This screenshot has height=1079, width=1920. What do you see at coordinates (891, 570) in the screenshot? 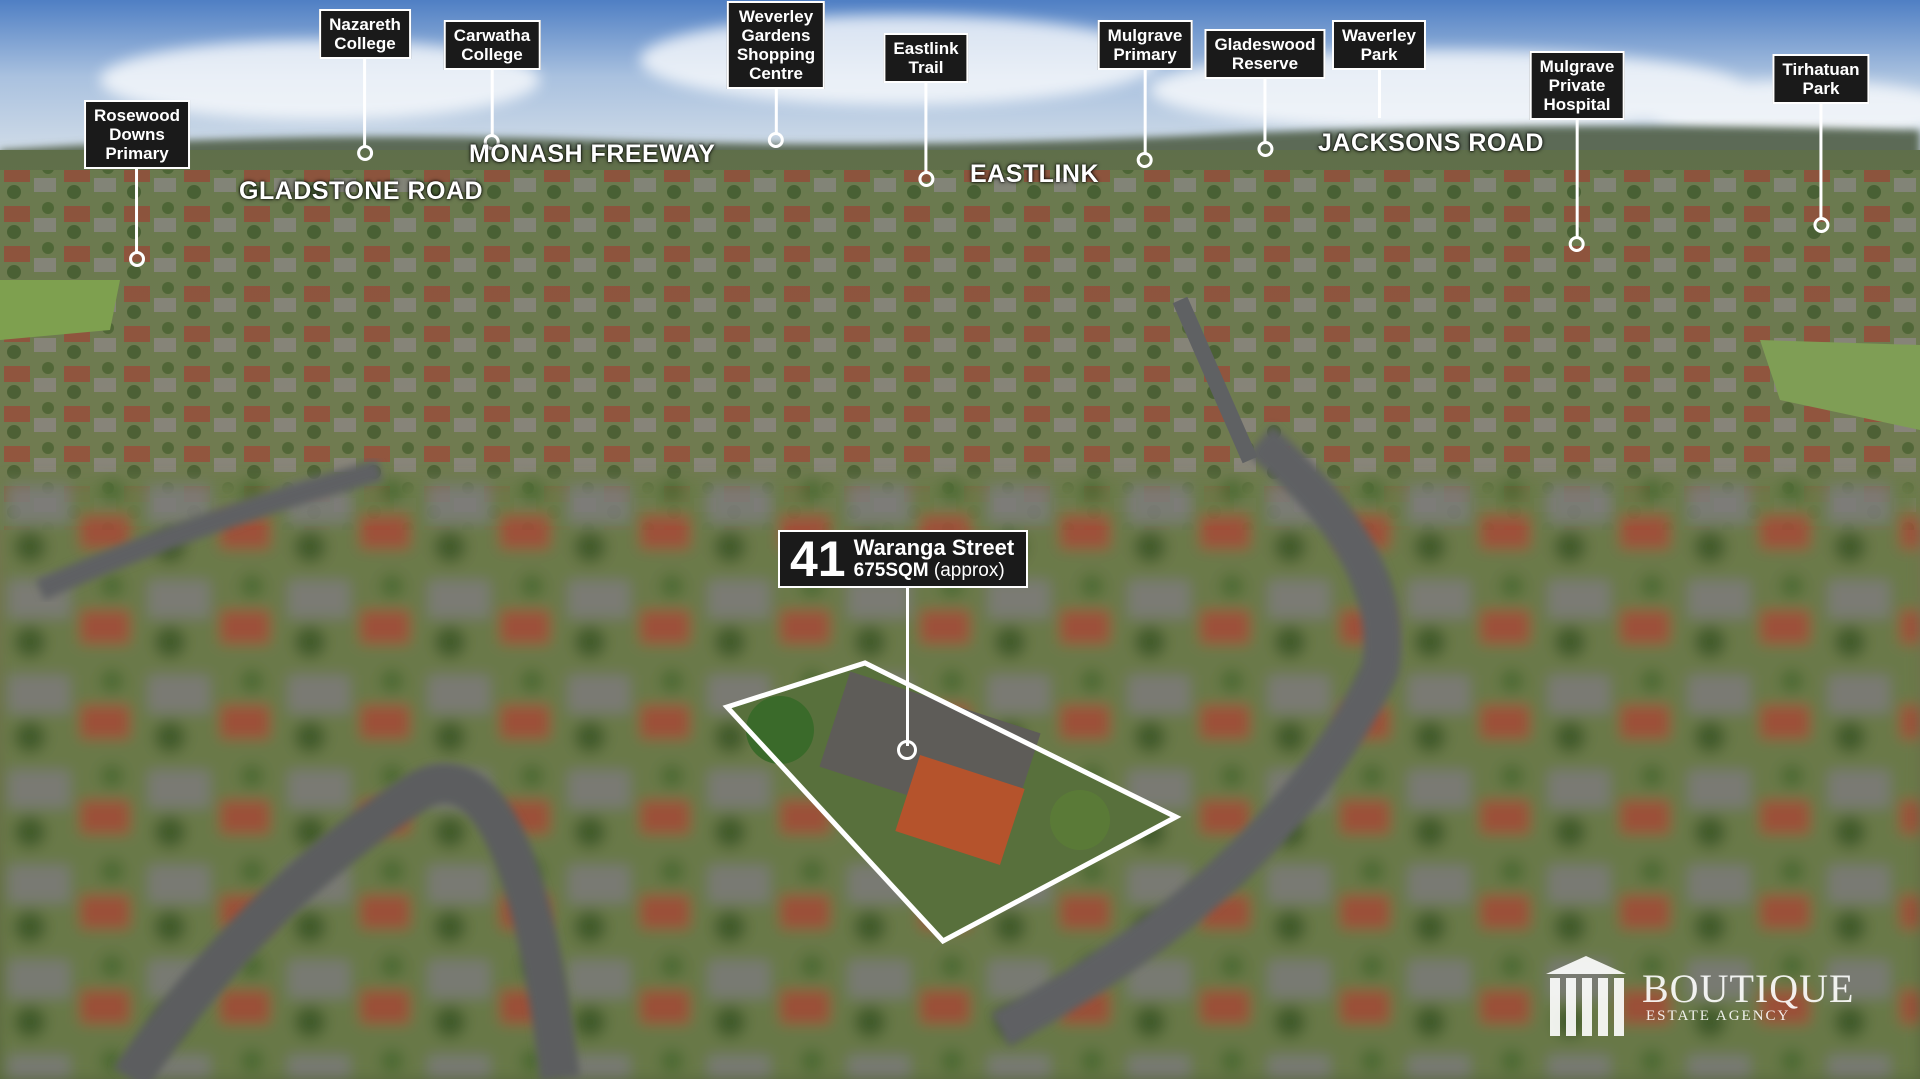
I see `land-area-value: 675SQM` at bounding box center [891, 570].